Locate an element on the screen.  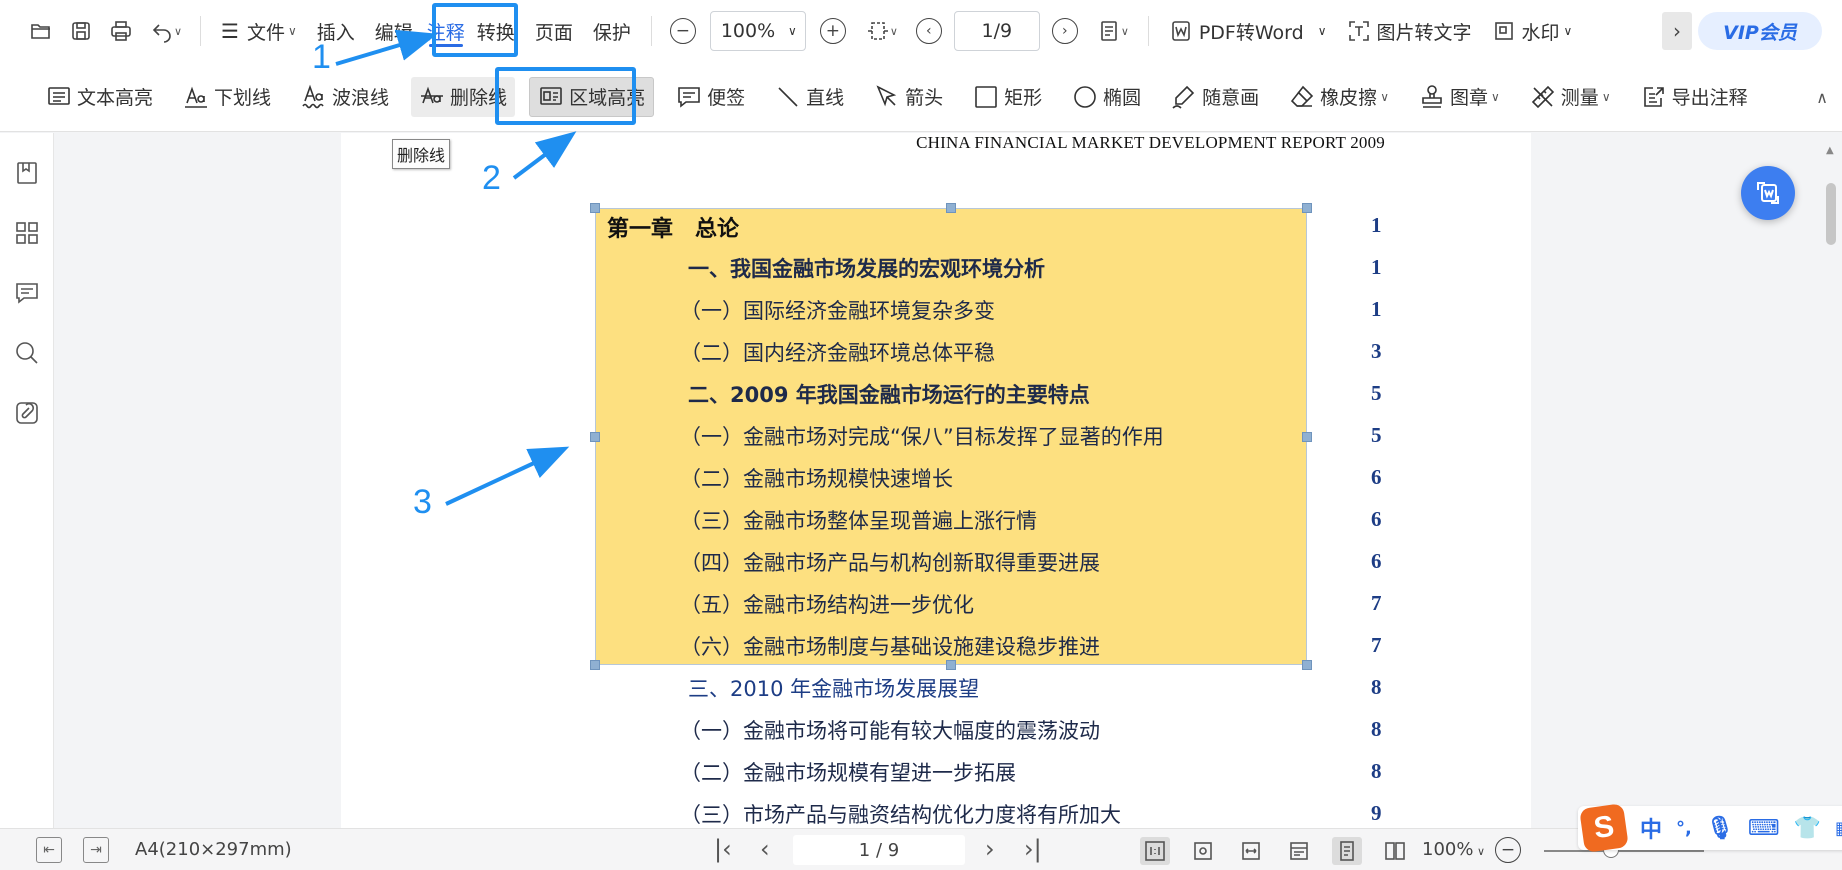
zoom-select: 100% ∨ is located at coordinates (757, 31).